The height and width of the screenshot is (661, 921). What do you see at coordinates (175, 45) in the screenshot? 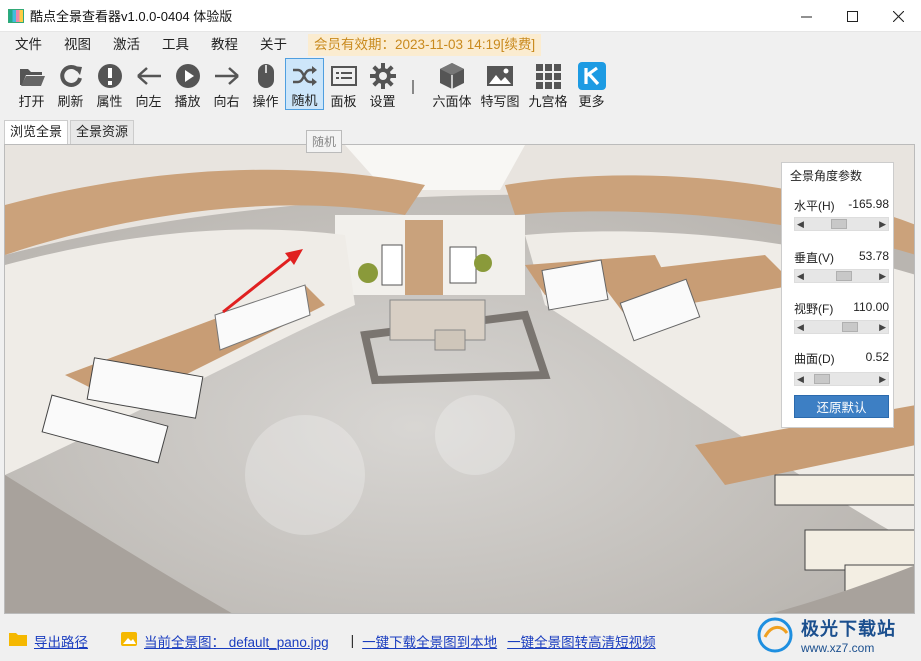
I see `menu-tools: 工具` at bounding box center [175, 45].